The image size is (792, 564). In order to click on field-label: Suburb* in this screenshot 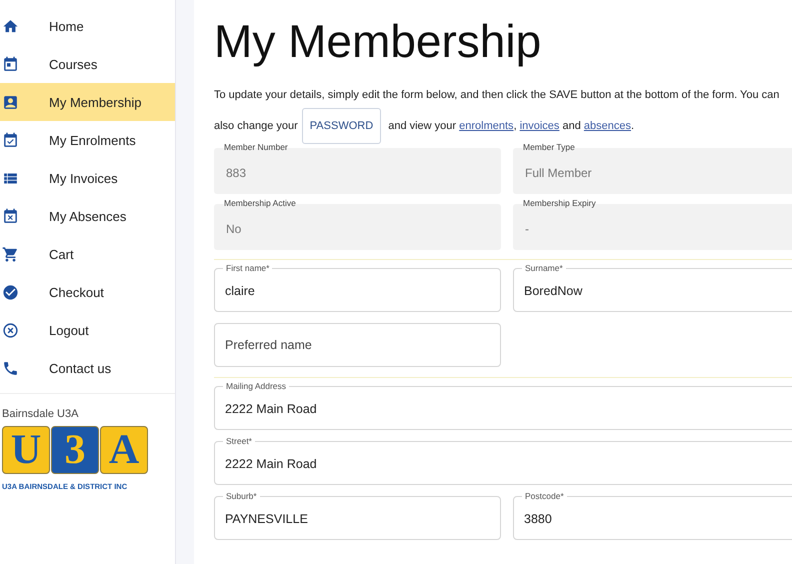, I will do `click(241, 496)`.